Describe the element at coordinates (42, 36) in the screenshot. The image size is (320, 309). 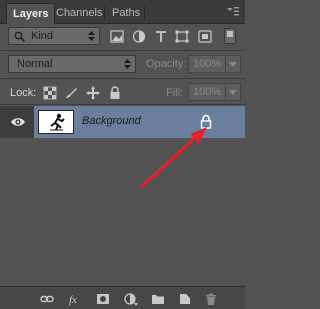
I see `filter-kind-label: Kind` at that location.